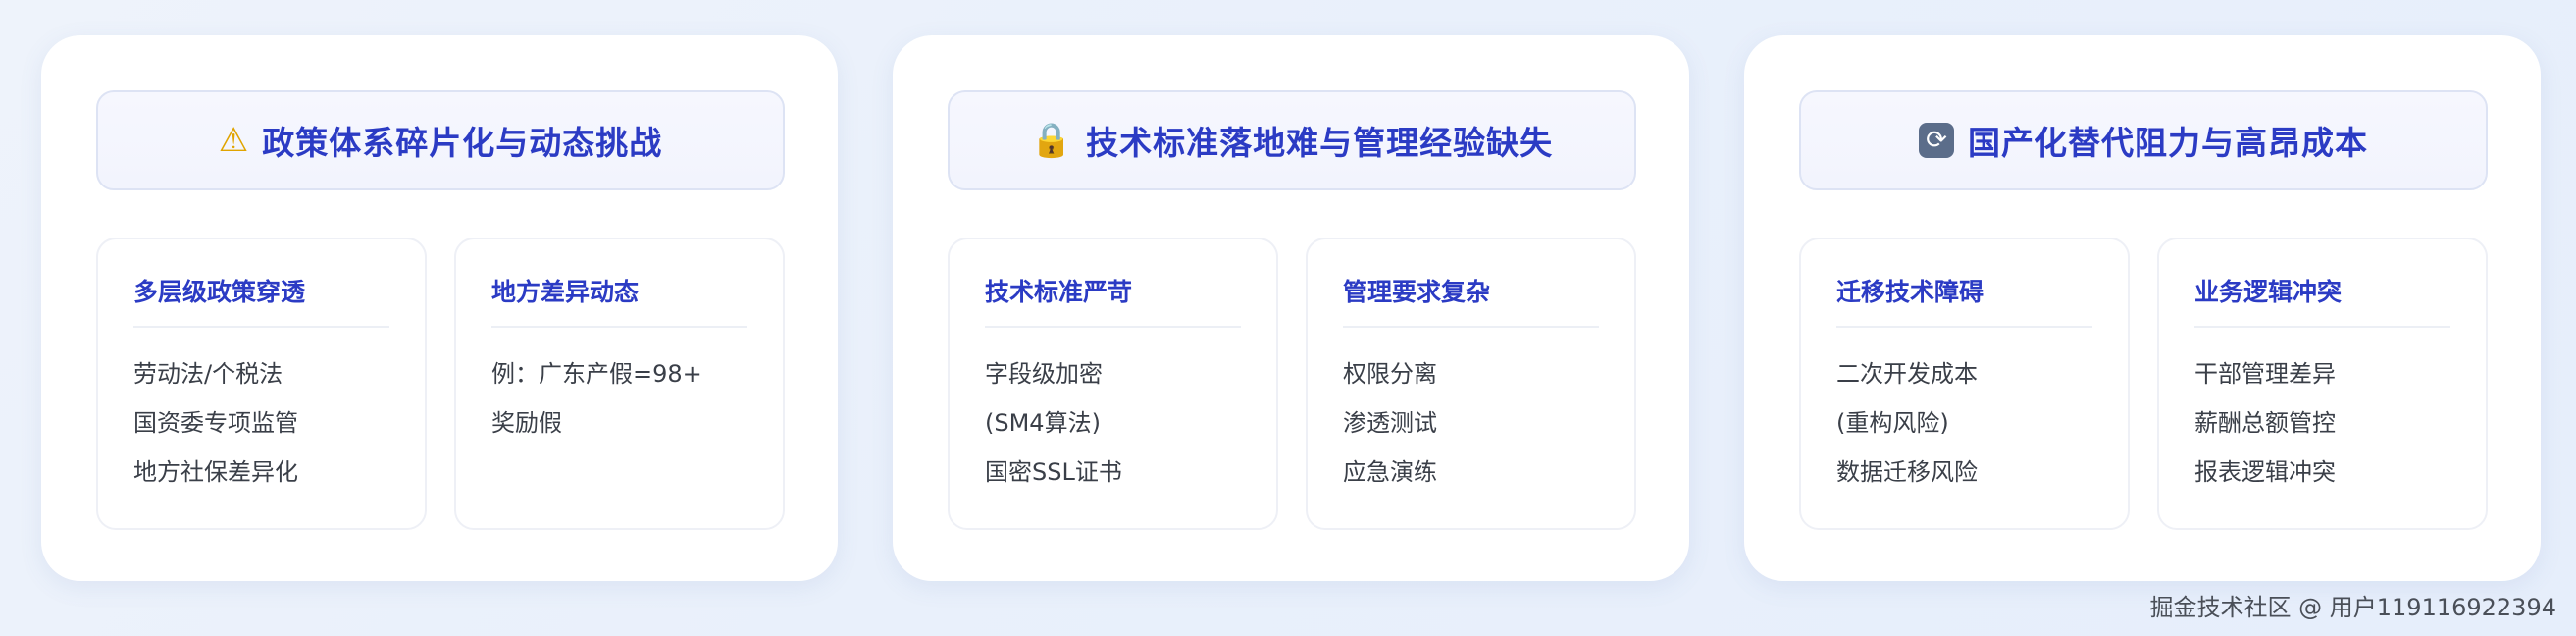  Describe the element at coordinates (1051, 140) in the screenshot. I see `lock-icon: 🔒` at that location.